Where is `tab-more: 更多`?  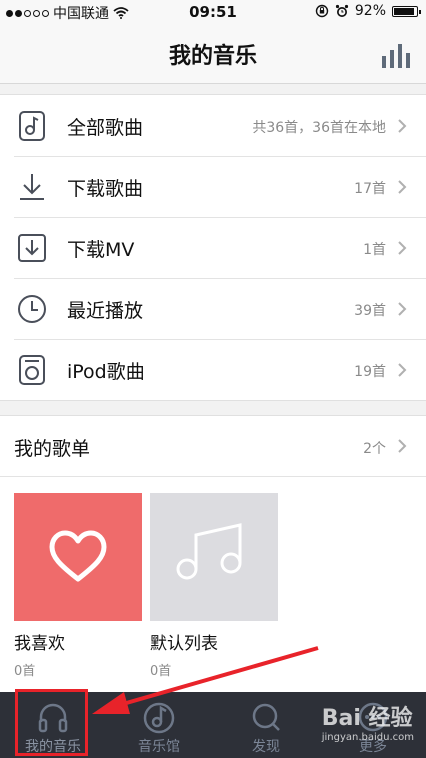
tab-more: 更多 is located at coordinates (373, 725).